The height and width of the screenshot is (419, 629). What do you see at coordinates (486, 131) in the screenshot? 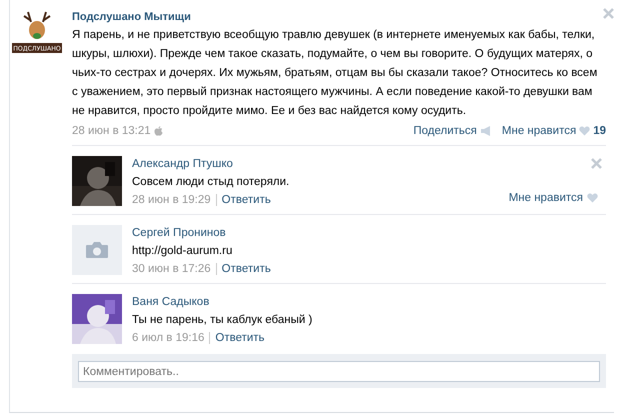
I see `megaphone-icon` at bounding box center [486, 131].